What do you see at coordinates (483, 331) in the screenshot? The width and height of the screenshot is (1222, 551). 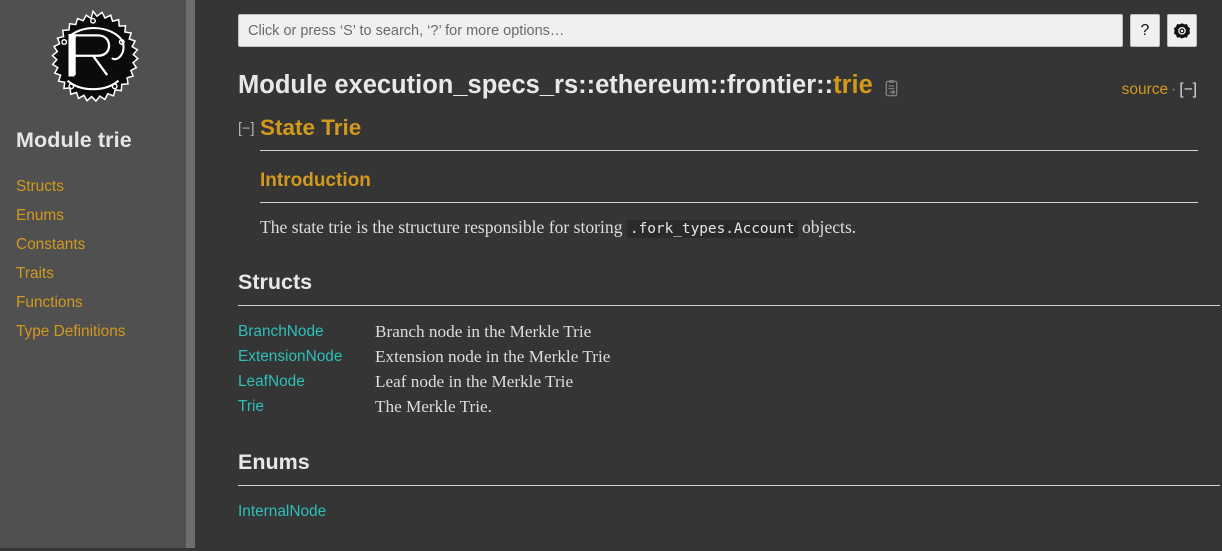 I see `item-desc-cell: Branch node in the Merkle Trie` at bounding box center [483, 331].